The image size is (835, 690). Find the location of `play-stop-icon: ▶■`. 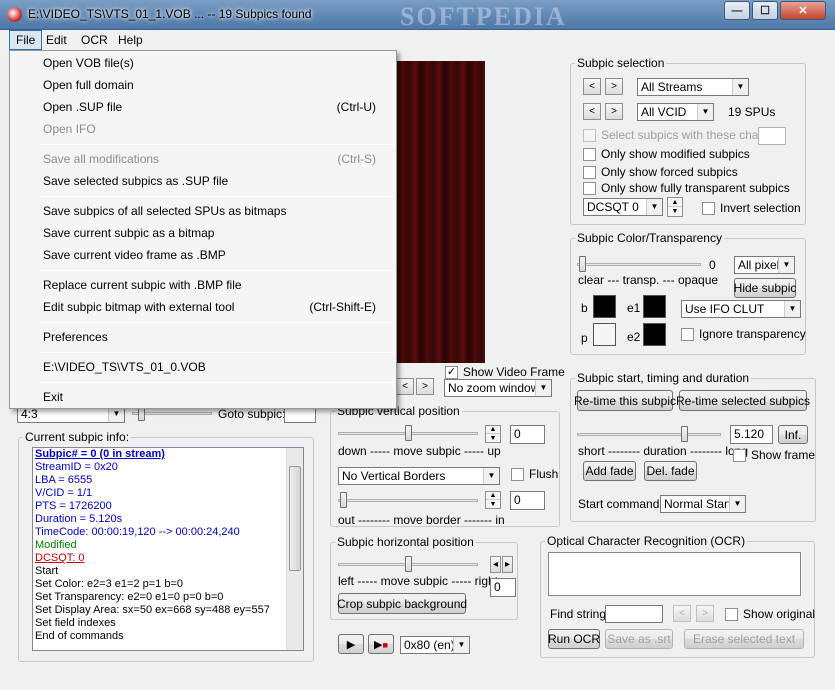

play-stop-icon: ▶■ is located at coordinates (381, 644).